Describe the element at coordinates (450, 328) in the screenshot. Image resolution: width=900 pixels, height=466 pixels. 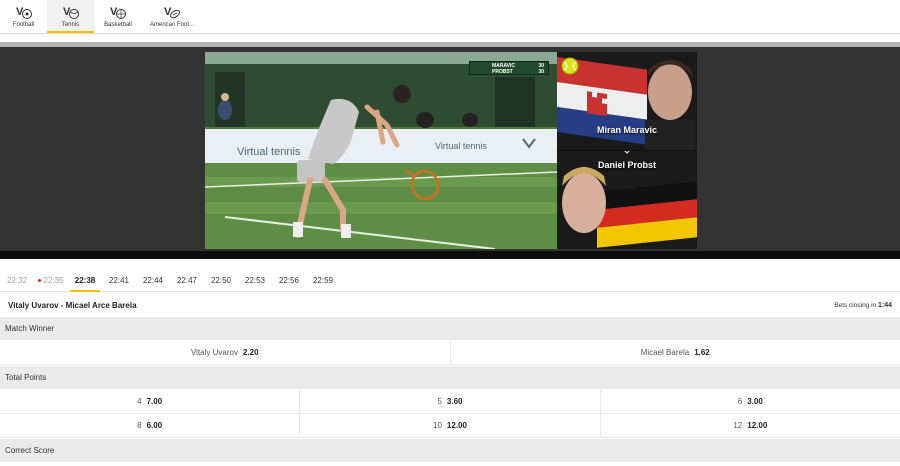
I see `market-header-match-winner: Match Winner` at that location.